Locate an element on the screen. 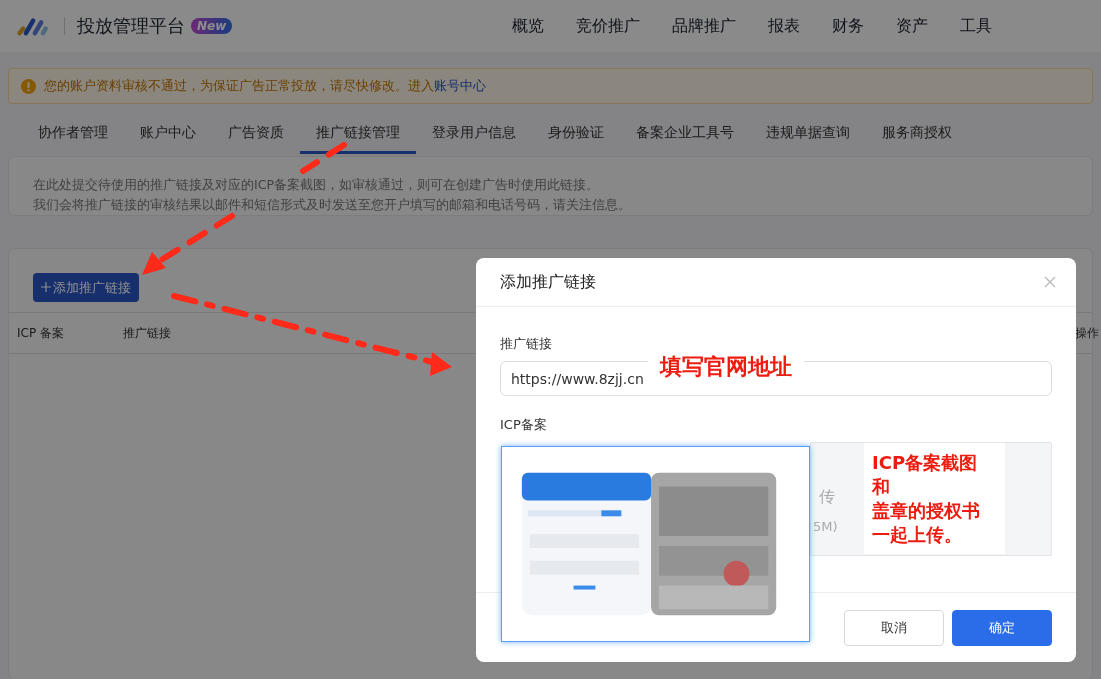 This screenshot has height=679, width=1101. upload-hint: 5M) is located at coordinates (825, 526).